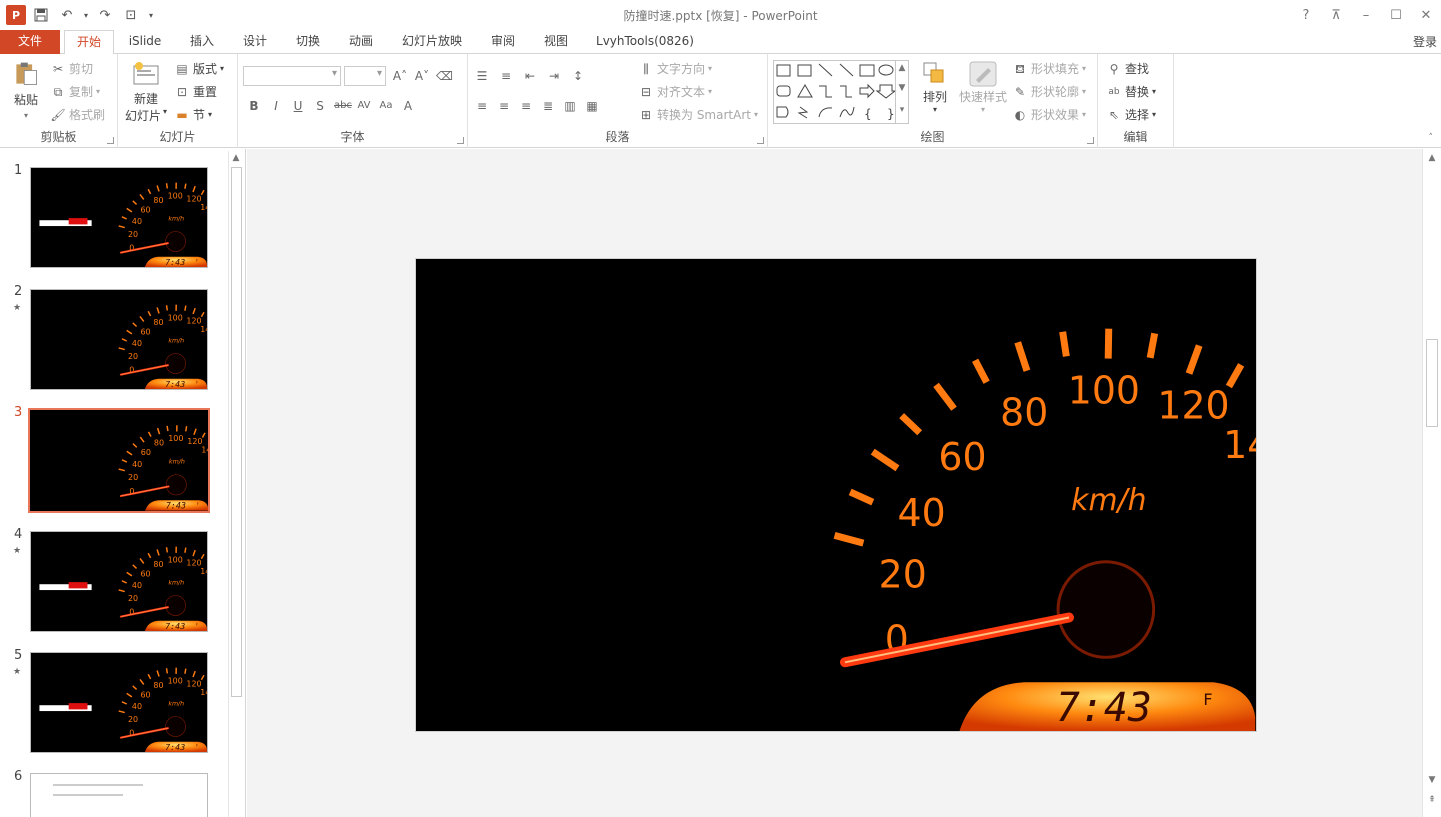 The image size is (1441, 817). I want to click on shapes-more-icon: ▾, so click(902, 110).